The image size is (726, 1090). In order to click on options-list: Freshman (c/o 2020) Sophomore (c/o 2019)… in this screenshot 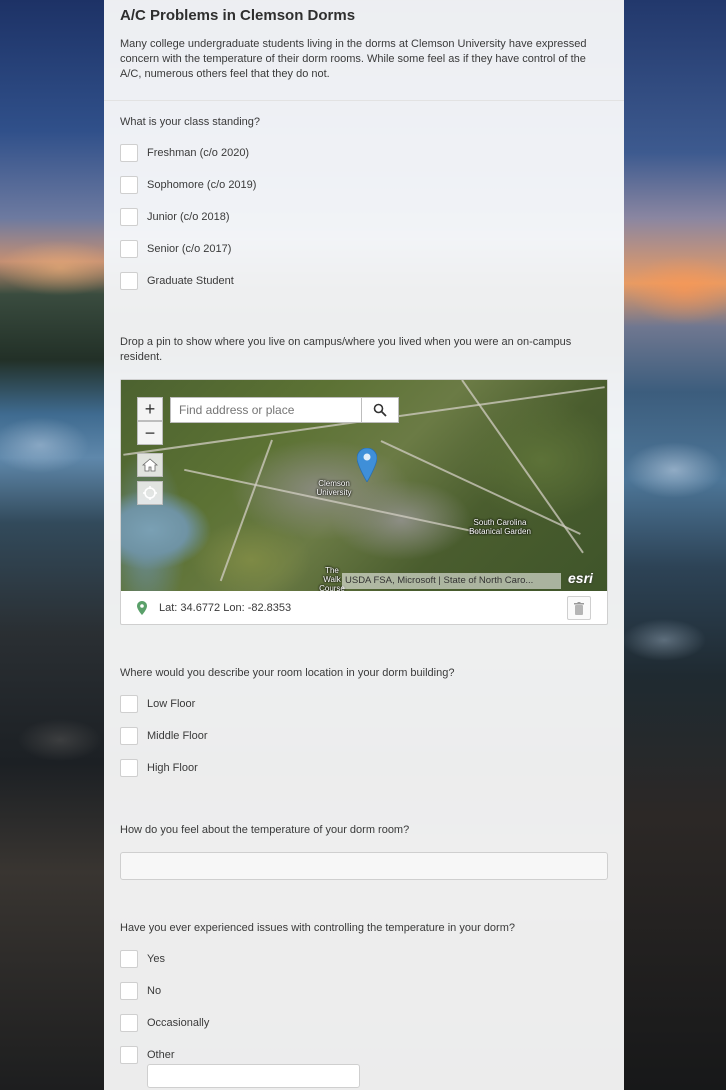, I will do `click(364, 217)`.